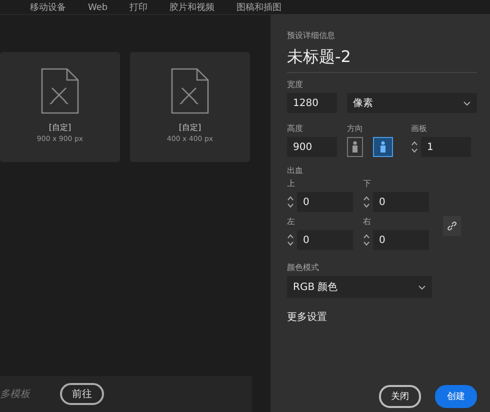 Image resolution: width=490 pixels, height=412 pixels. What do you see at coordinates (15, 394) in the screenshot?
I see `template-text: 多模板` at bounding box center [15, 394].